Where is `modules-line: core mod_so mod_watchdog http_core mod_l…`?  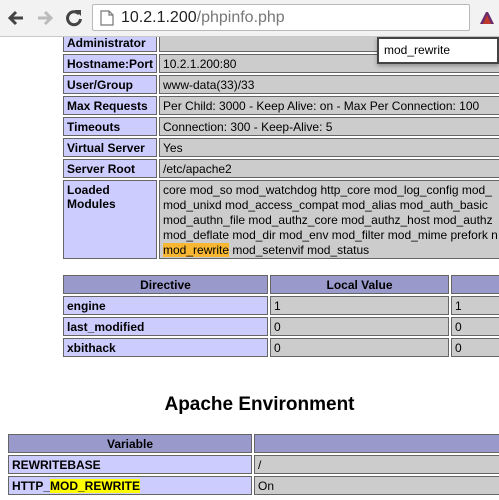
modules-line: core mod_so mod_watchdog http_core mod_l… is located at coordinates (327, 190).